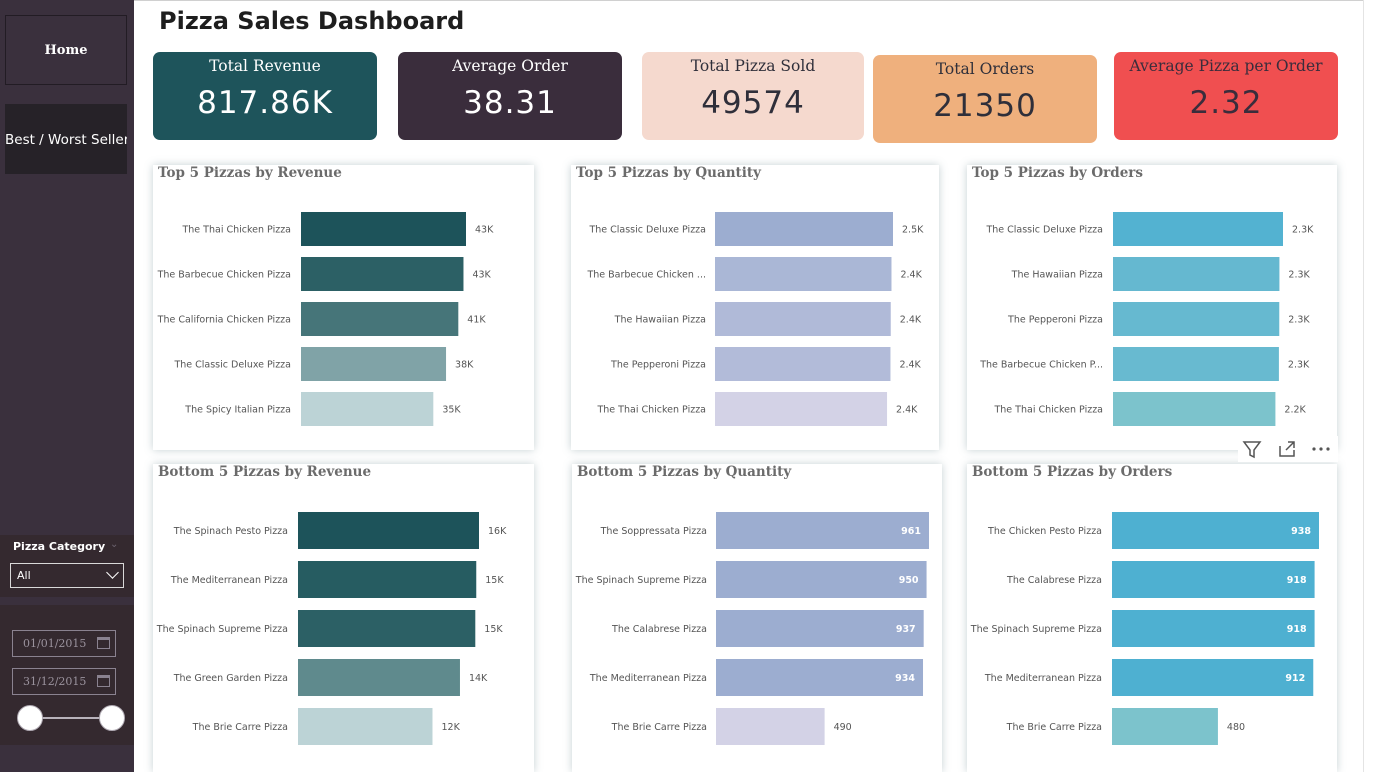 The width and height of the screenshot is (1377, 772). I want to click on category-label: The Brie Carre Pizza, so click(659, 727).